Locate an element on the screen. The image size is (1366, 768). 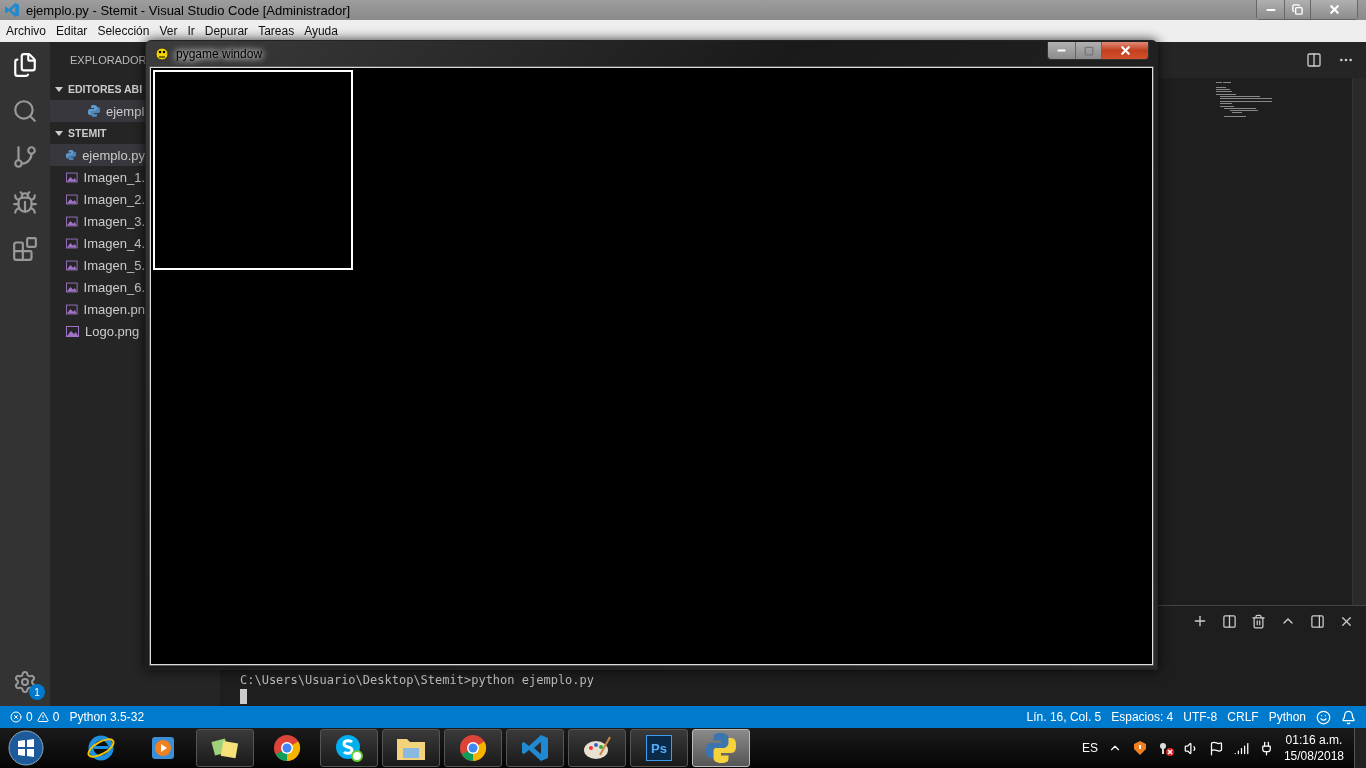
menu-item: Depurar is located at coordinates (226, 31).